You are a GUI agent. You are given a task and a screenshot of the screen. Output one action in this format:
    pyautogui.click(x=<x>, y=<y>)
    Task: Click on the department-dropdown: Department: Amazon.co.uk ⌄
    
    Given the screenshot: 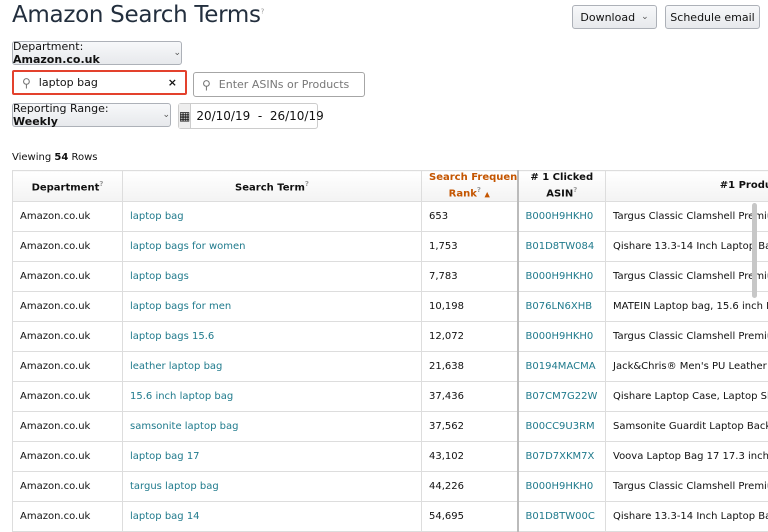 What is the action you would take?
    pyautogui.click(x=97, y=53)
    